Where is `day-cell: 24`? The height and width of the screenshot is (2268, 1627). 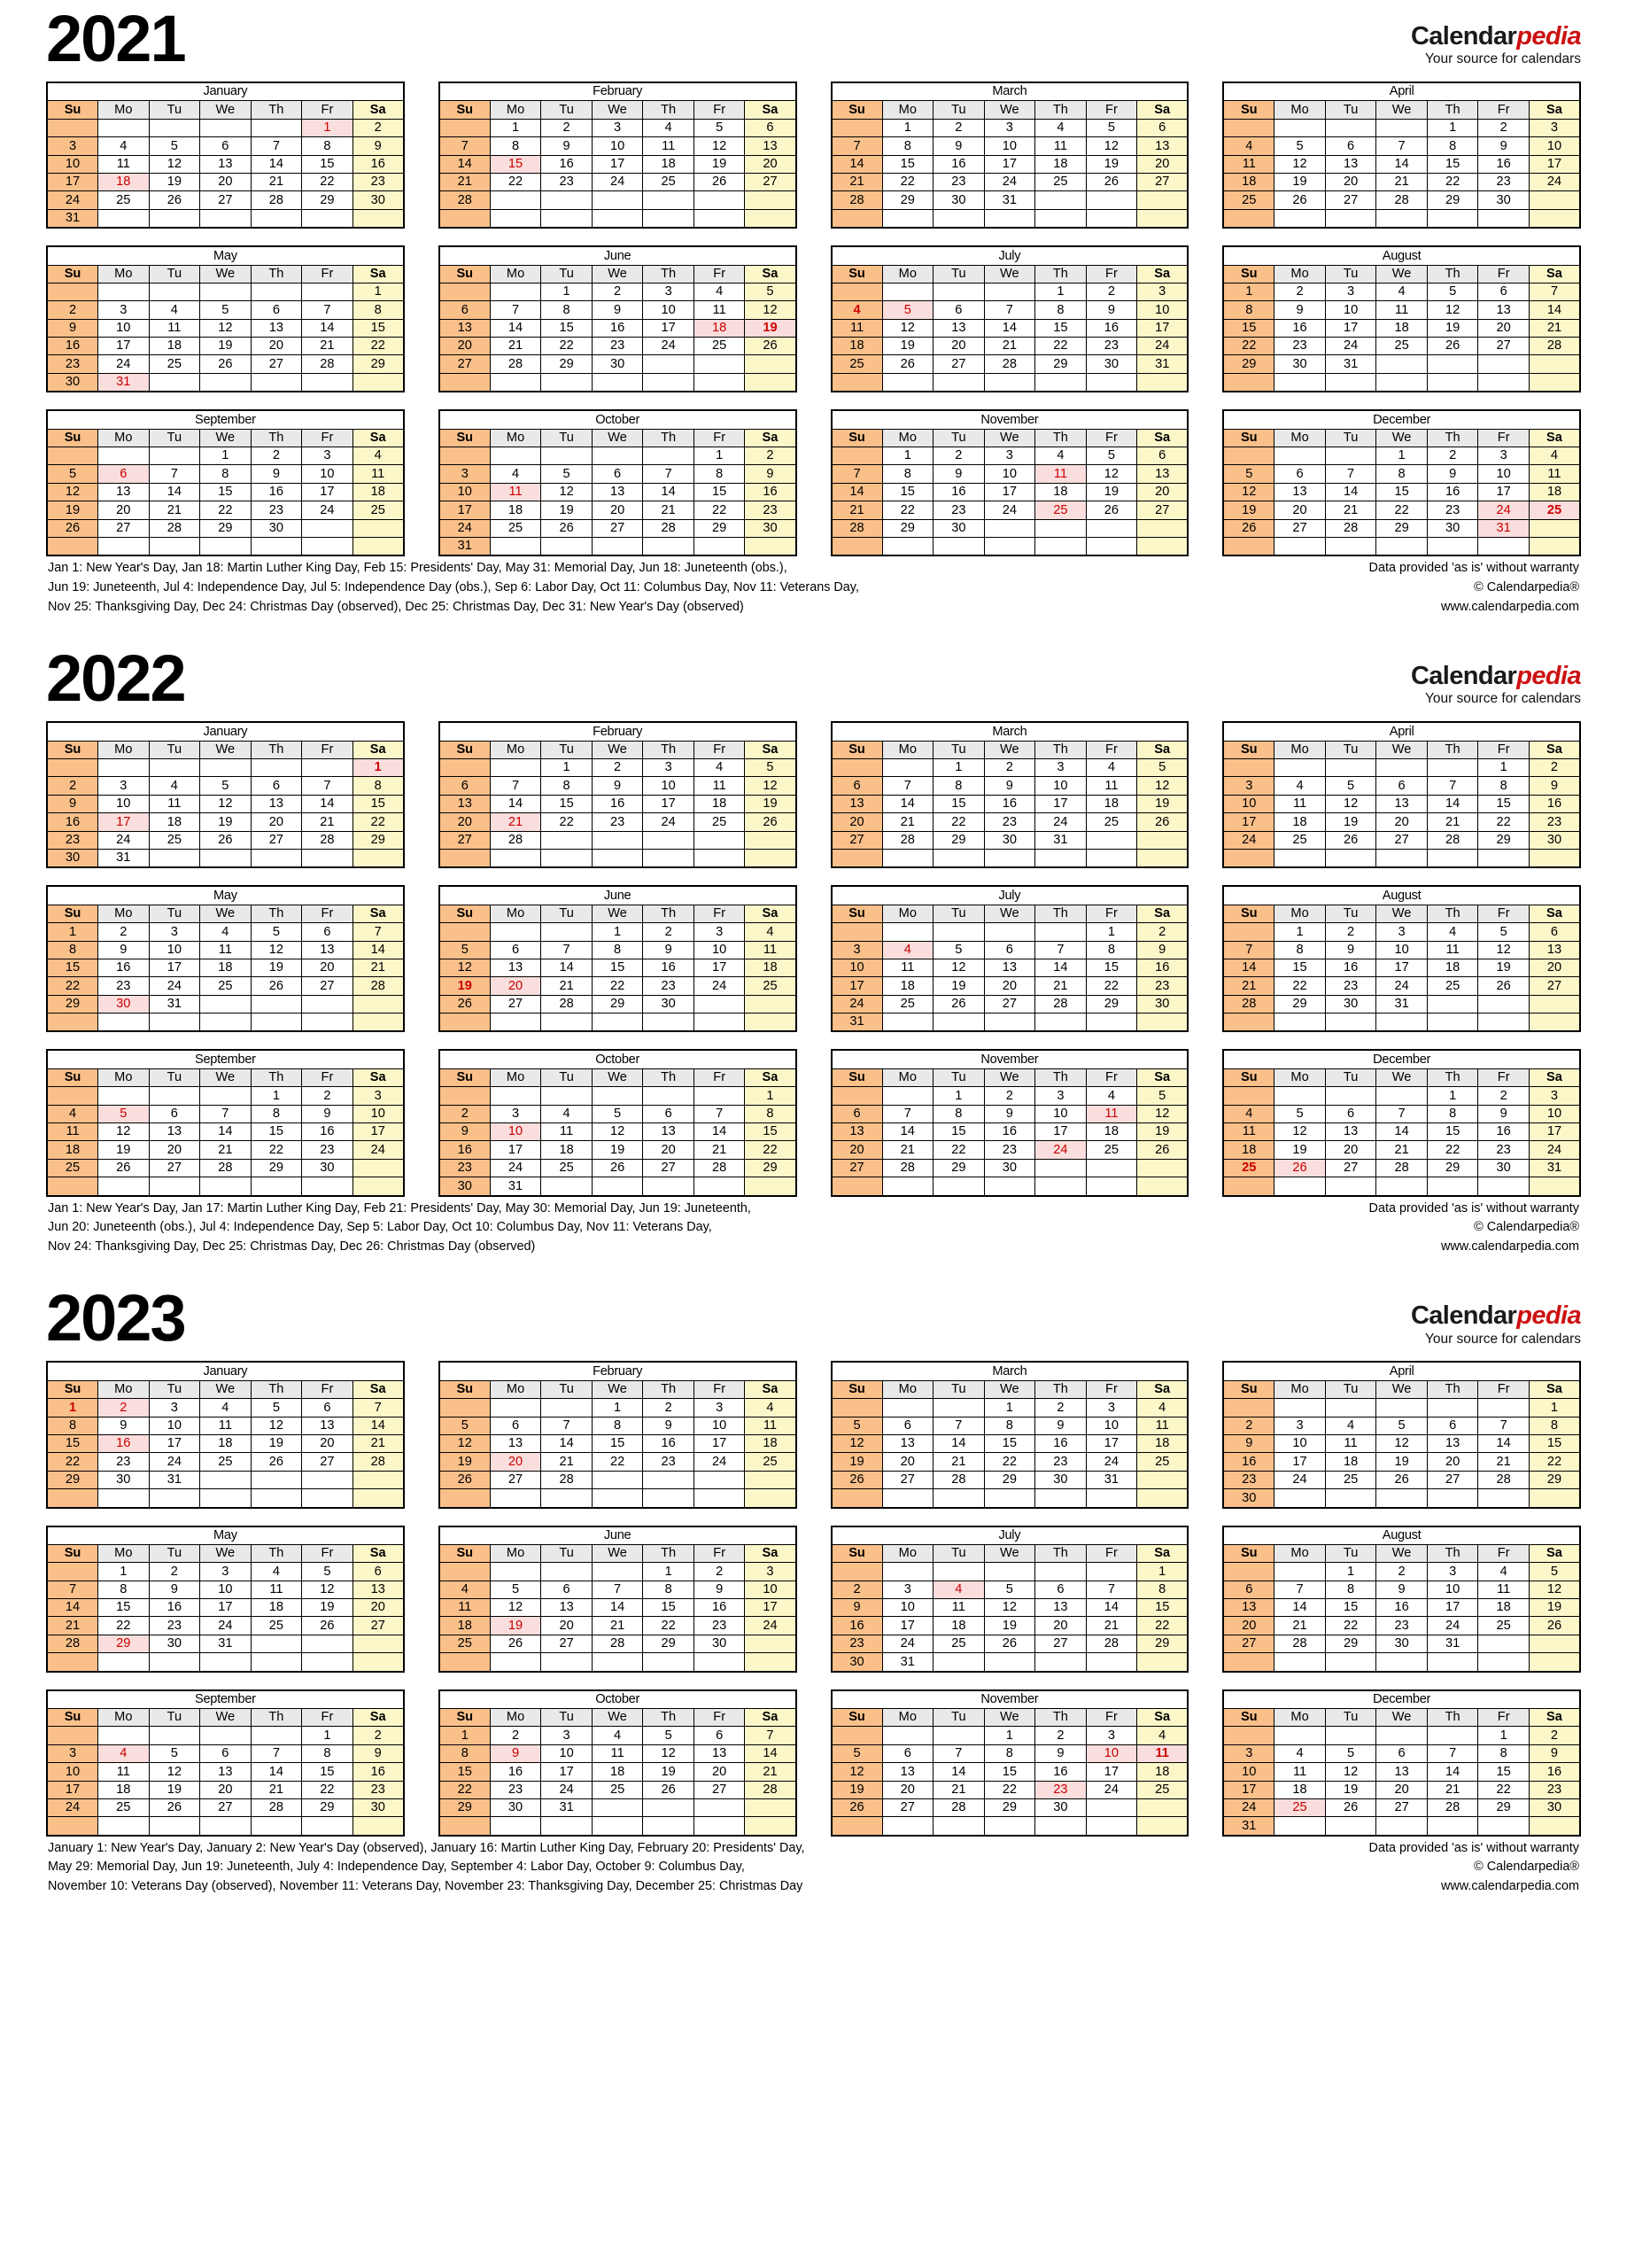 day-cell: 24 is located at coordinates (225, 1625).